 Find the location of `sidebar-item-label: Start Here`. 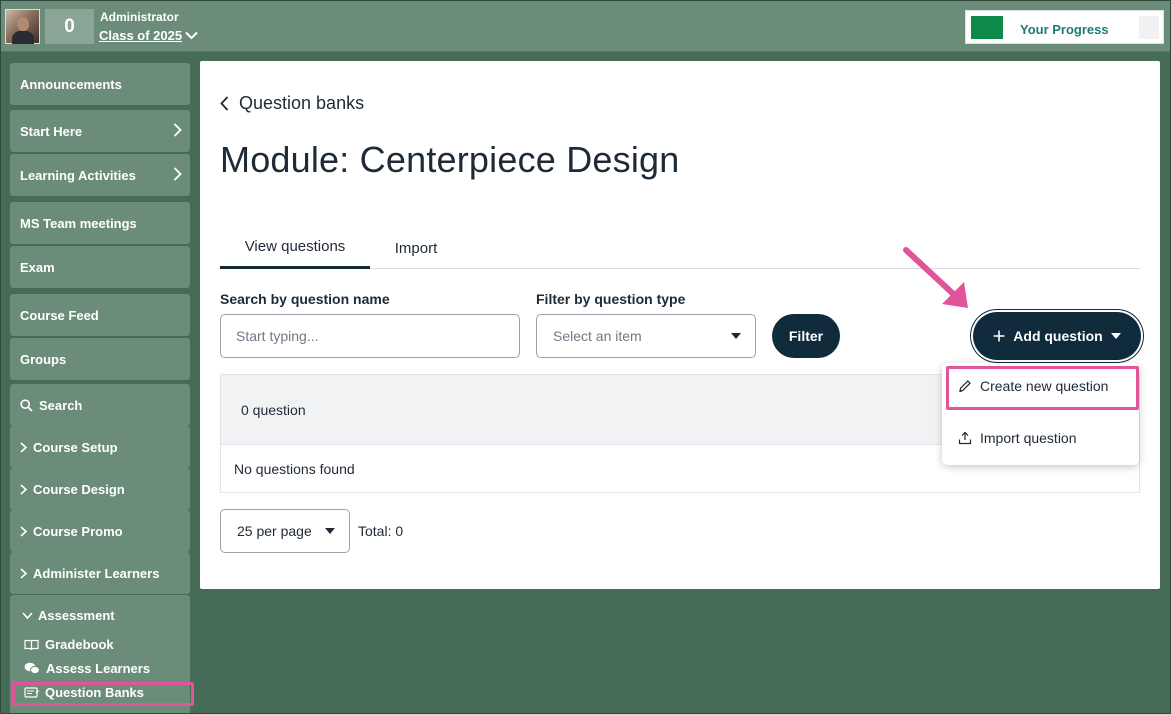

sidebar-item-label: Start Here is located at coordinates (51, 131).